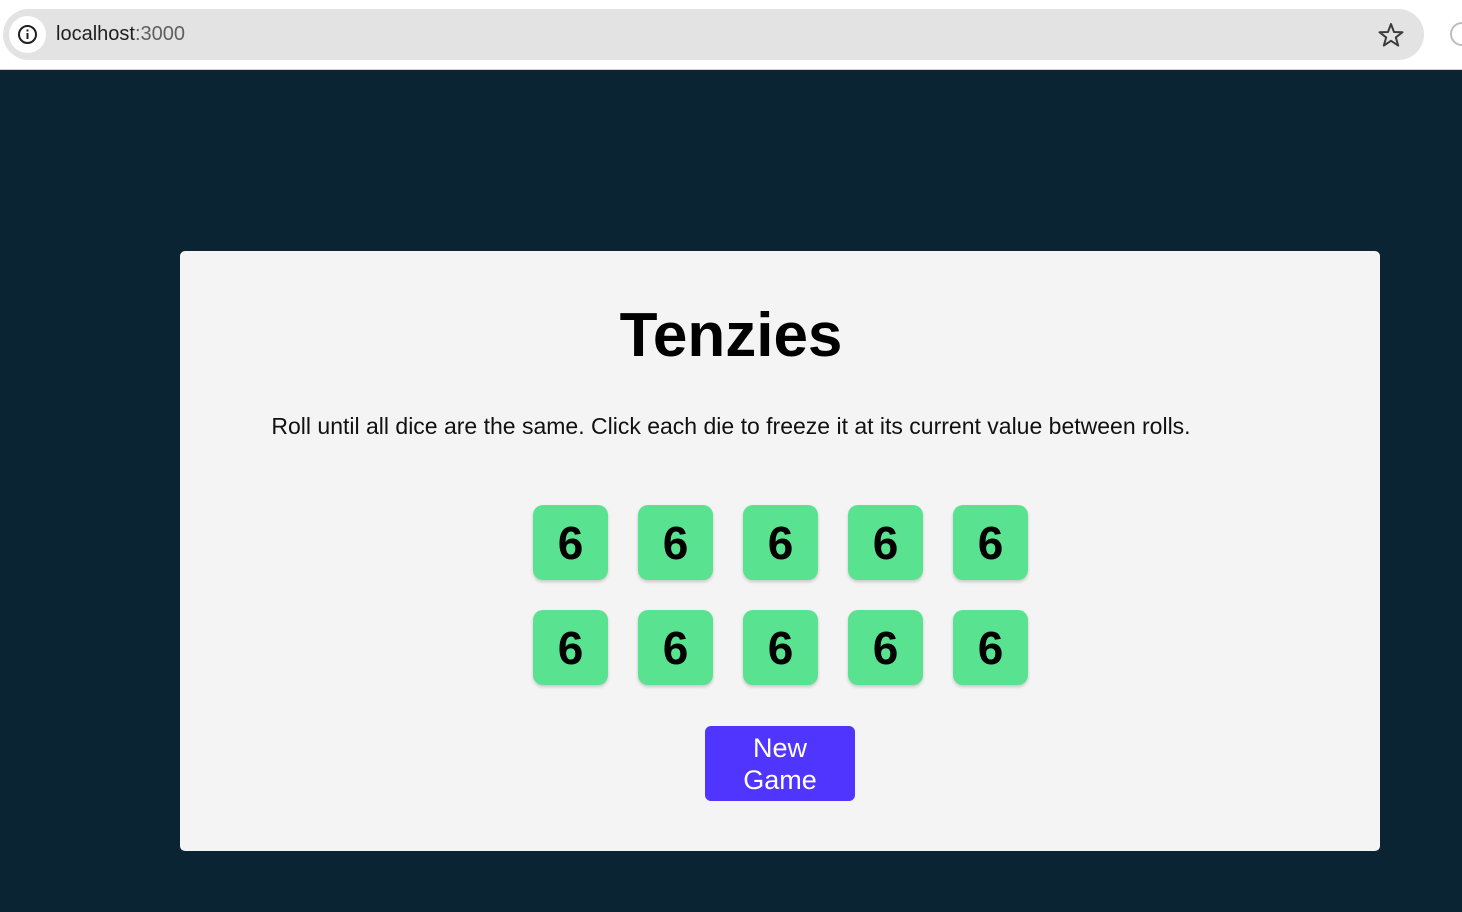 This screenshot has height=912, width=1462. I want to click on url-host: localhost, so click(95, 34).